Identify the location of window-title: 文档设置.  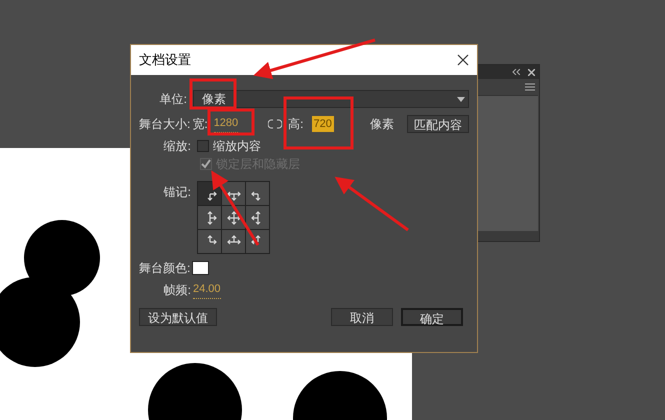
(165, 60).